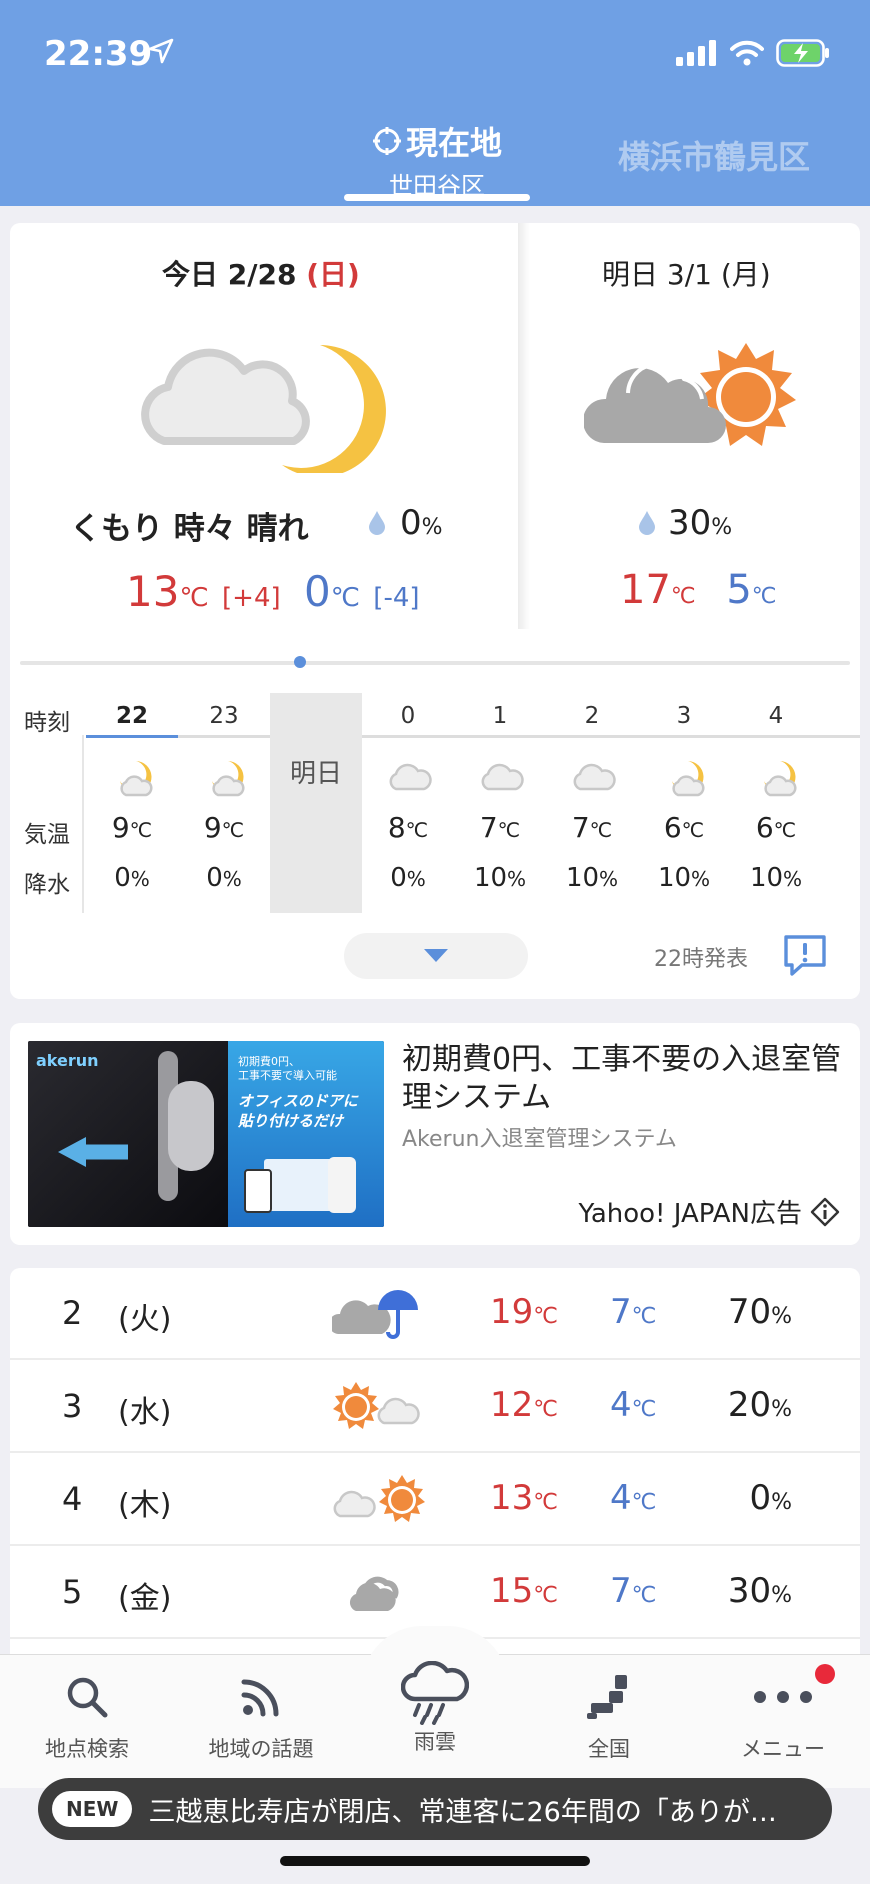 This screenshot has height=1884, width=870. I want to click on weekly-row: 2 (火) 19℃ 7℃ 70%, so click(435, 1314).